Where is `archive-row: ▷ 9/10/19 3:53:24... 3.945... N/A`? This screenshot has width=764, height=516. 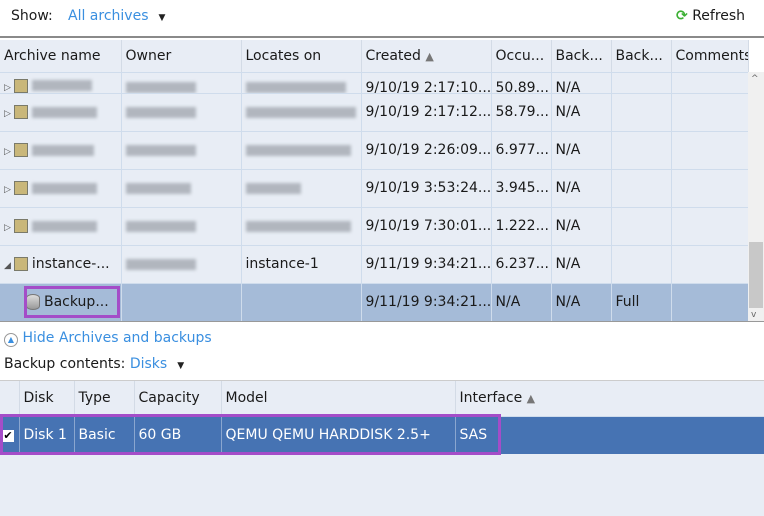 archive-row: ▷ 9/10/19 3:53:24... 3.945... N/A is located at coordinates (374, 188).